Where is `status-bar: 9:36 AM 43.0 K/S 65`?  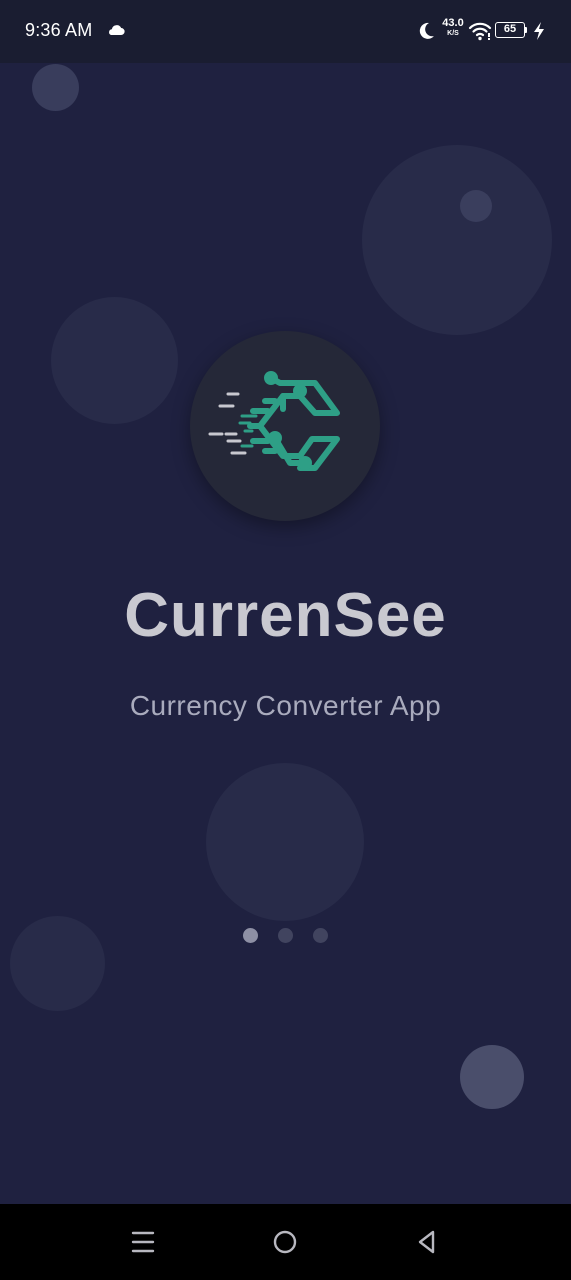
status-bar: 9:36 AM 43.0 K/S 65 is located at coordinates (285, 31).